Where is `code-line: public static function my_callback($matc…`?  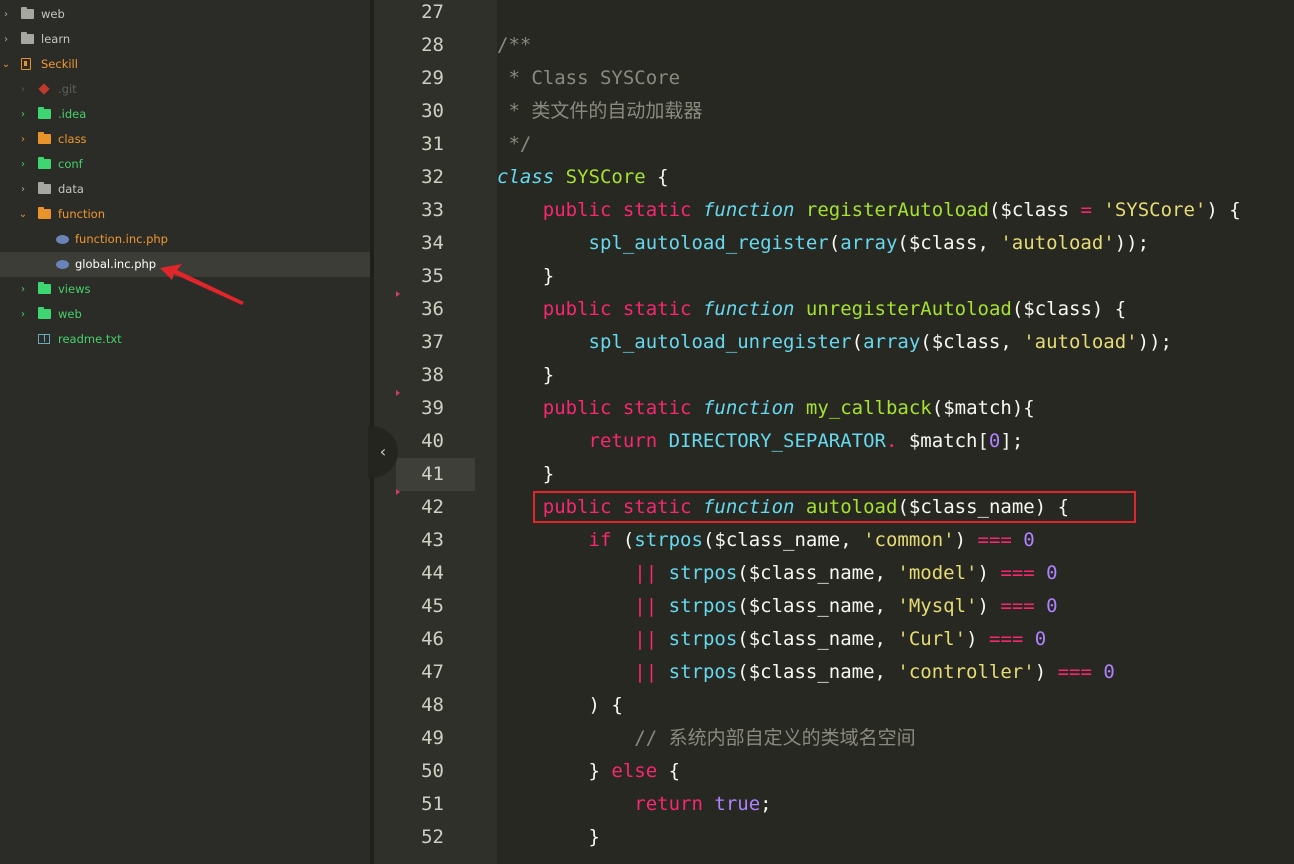
code-line: public static function my_callback($matc… is located at coordinates (766, 408).